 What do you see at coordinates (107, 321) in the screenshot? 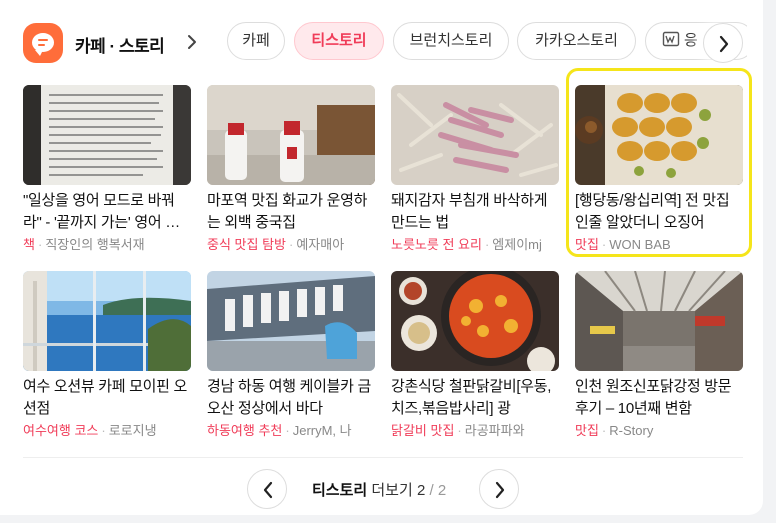
I see `thumbnail-ocean-cafe` at bounding box center [107, 321].